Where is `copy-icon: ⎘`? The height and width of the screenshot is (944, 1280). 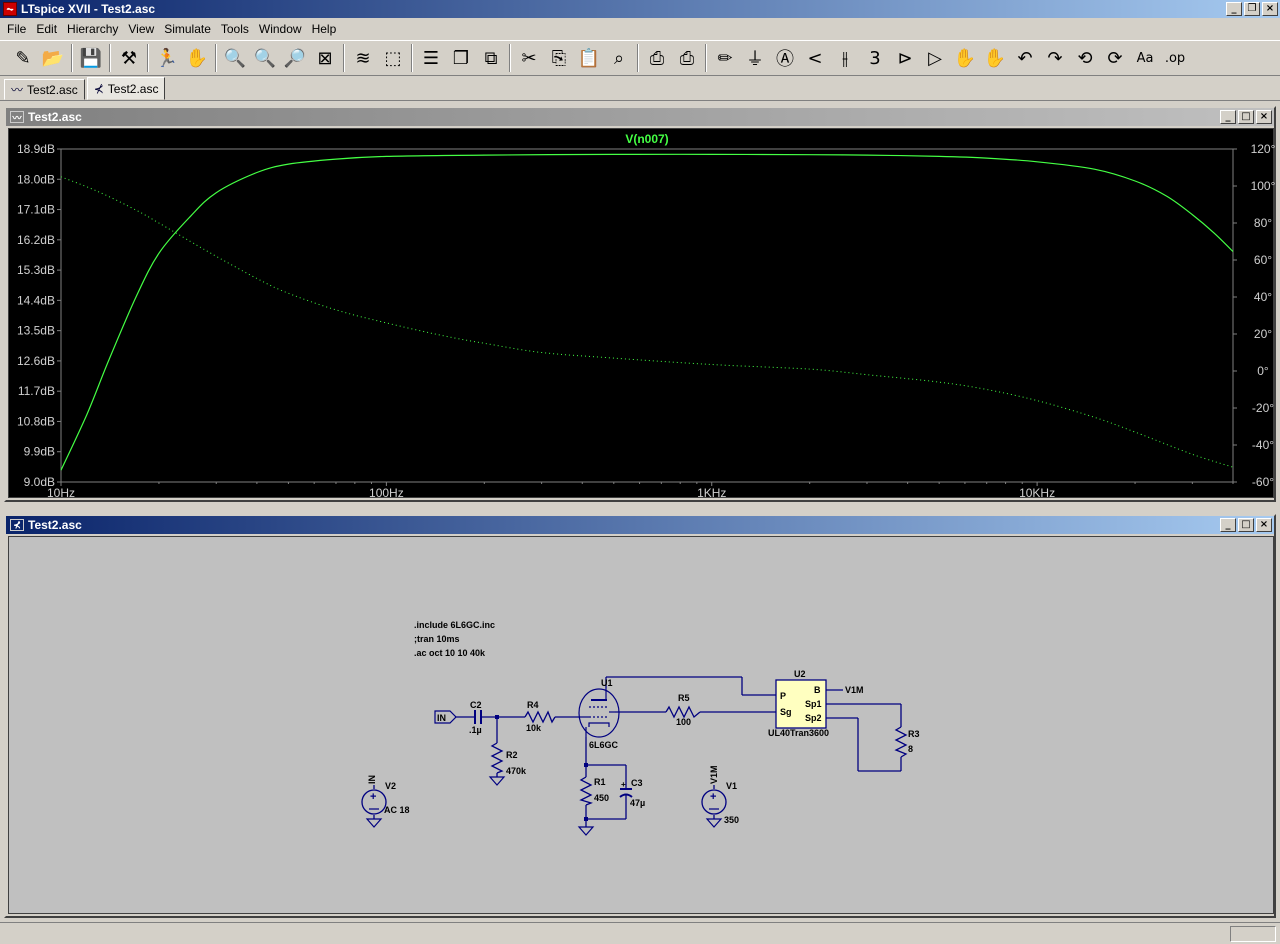 copy-icon: ⎘ is located at coordinates (559, 58).